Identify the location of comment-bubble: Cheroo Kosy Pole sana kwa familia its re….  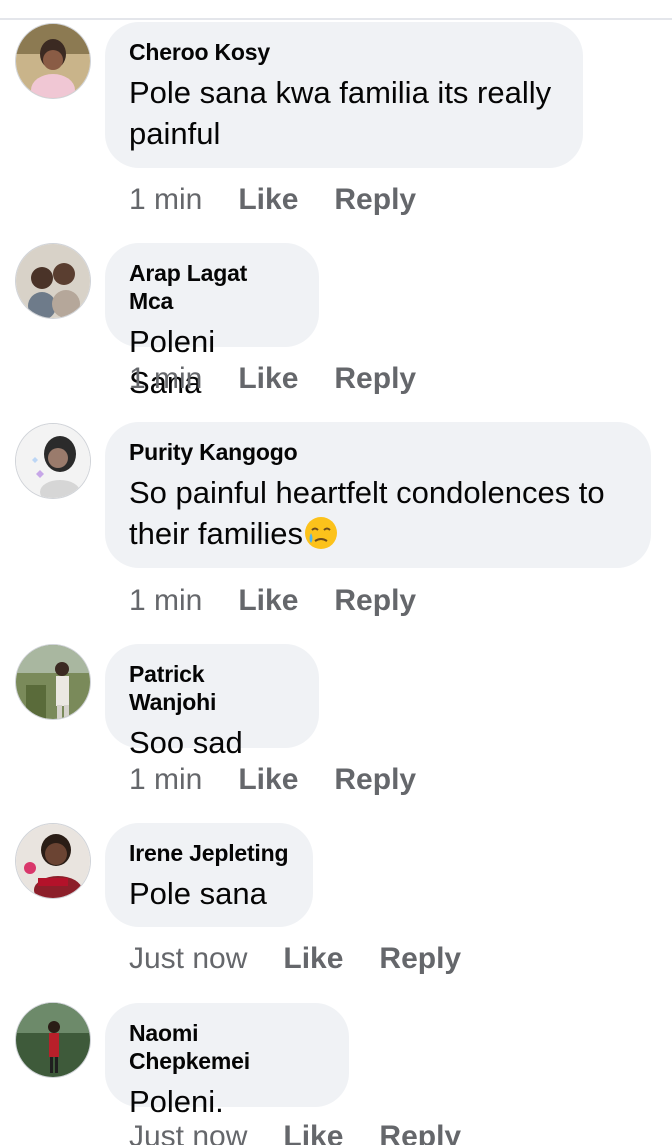
(344, 95).